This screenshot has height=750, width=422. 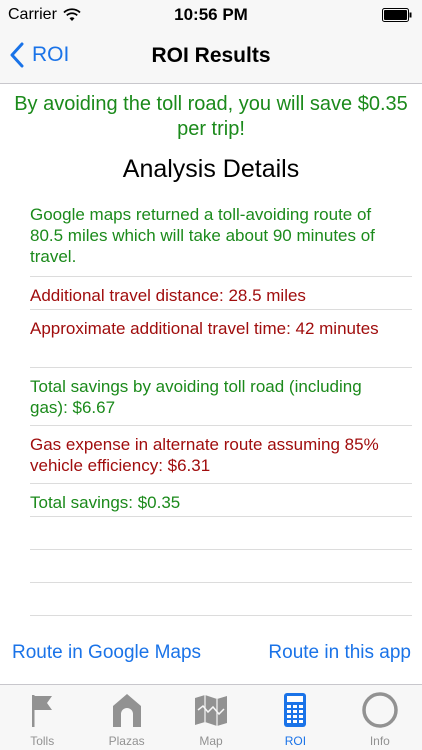 What do you see at coordinates (106, 653) in the screenshot?
I see `route-google-maps-link: Route in Google Maps` at bounding box center [106, 653].